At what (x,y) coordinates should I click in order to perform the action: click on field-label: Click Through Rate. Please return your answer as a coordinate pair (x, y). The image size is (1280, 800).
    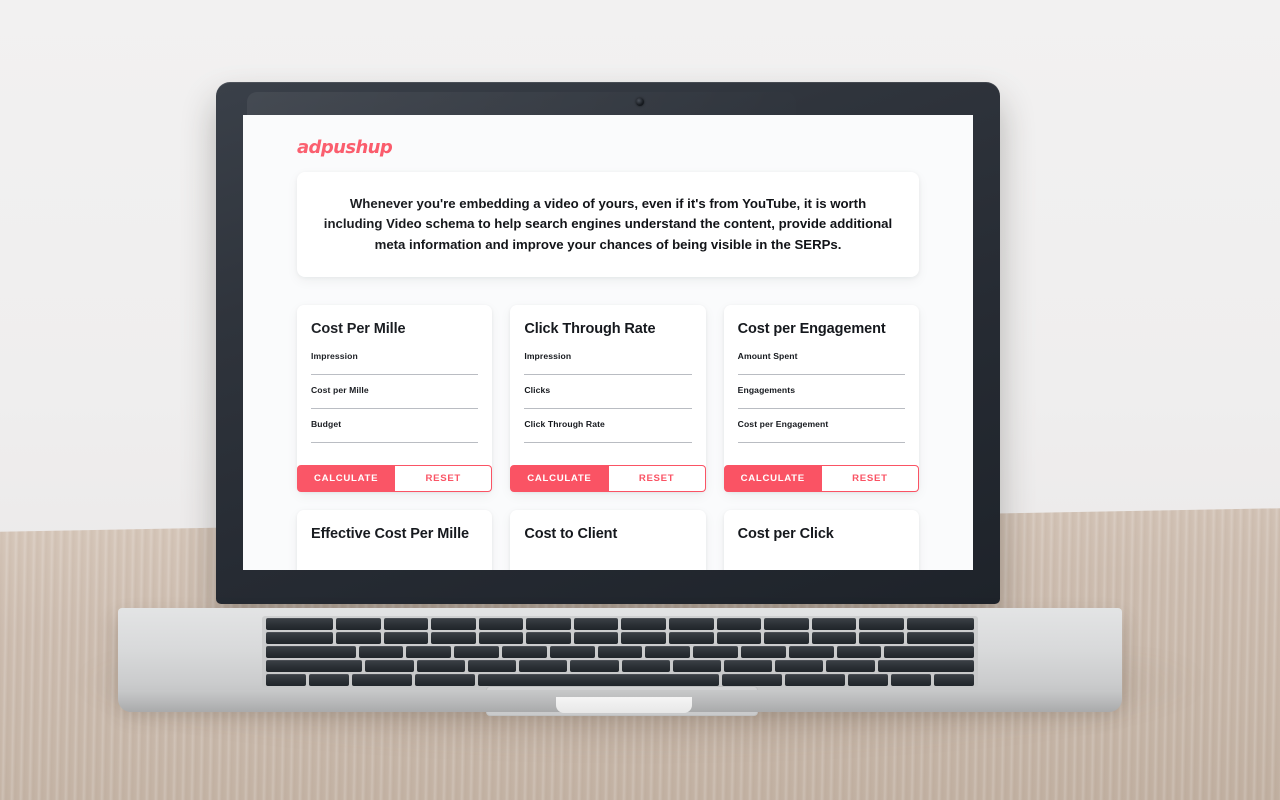
    Looking at the image, I should click on (564, 424).